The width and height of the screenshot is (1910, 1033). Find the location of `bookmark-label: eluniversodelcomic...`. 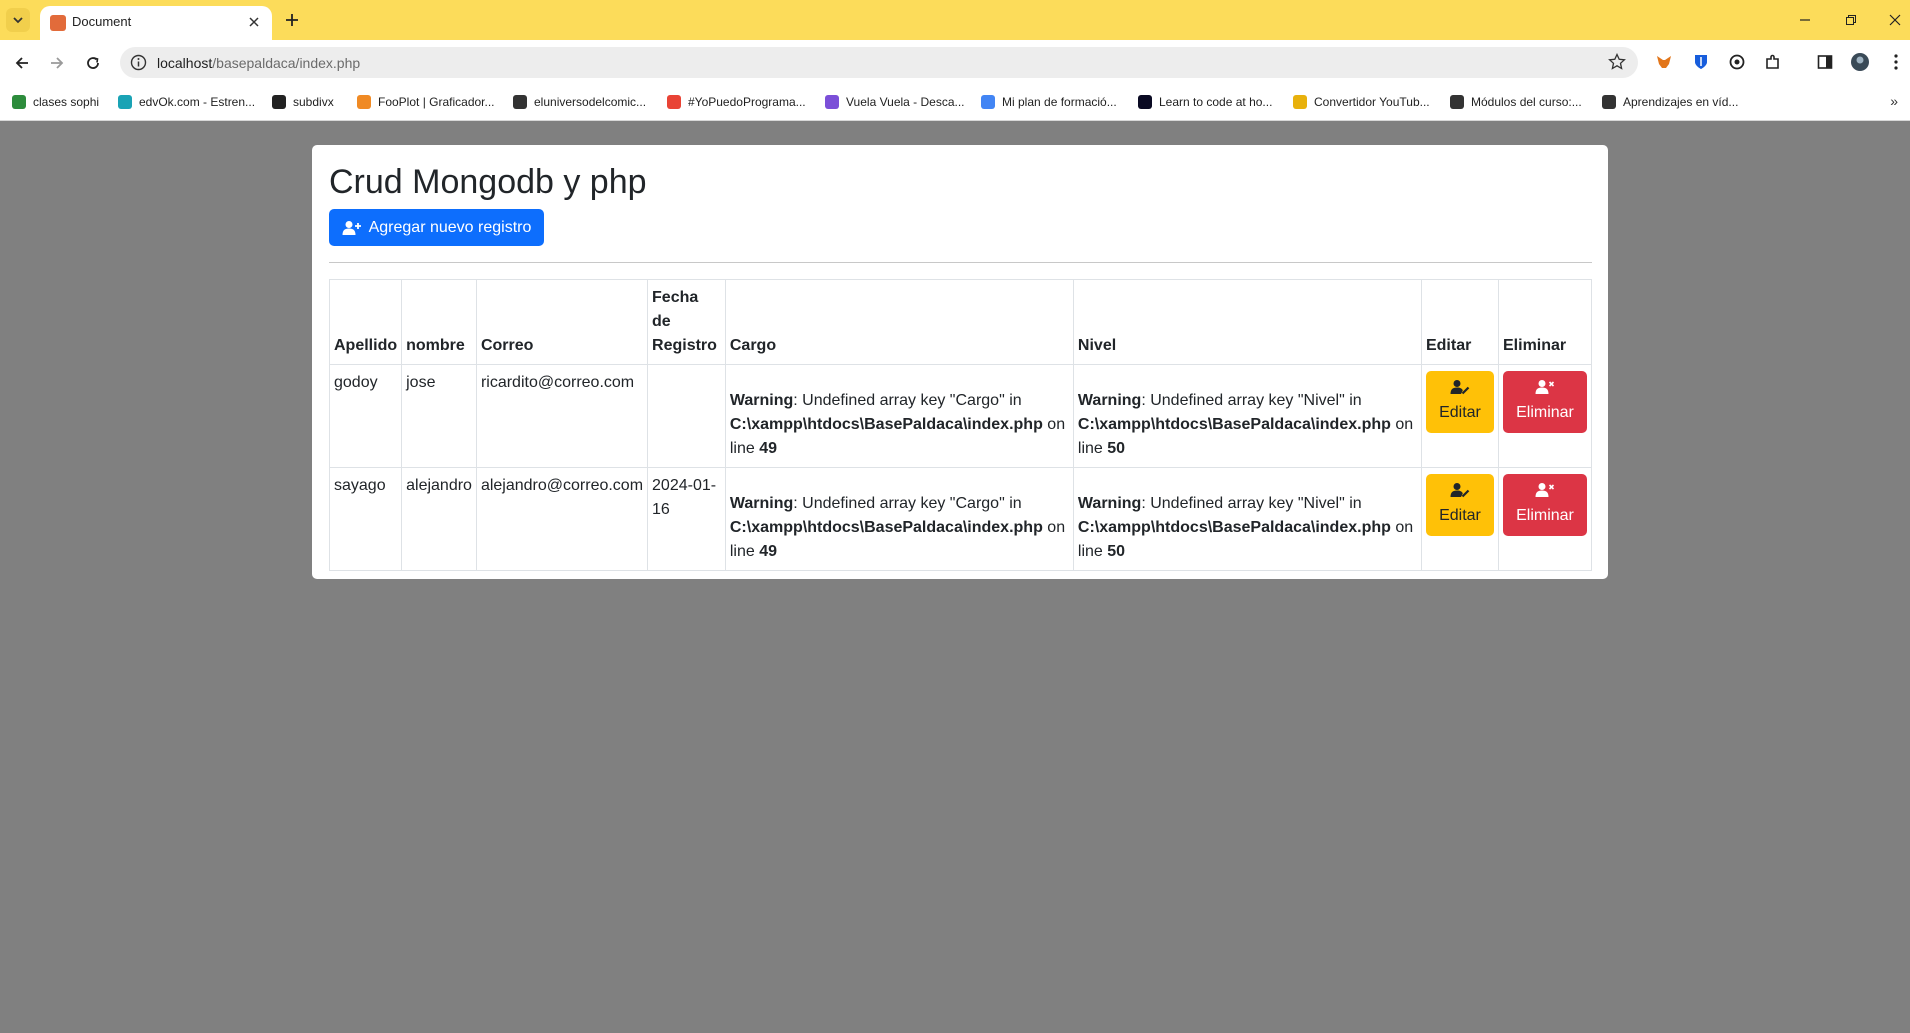

bookmark-label: eluniversodelcomic... is located at coordinates (590, 102).